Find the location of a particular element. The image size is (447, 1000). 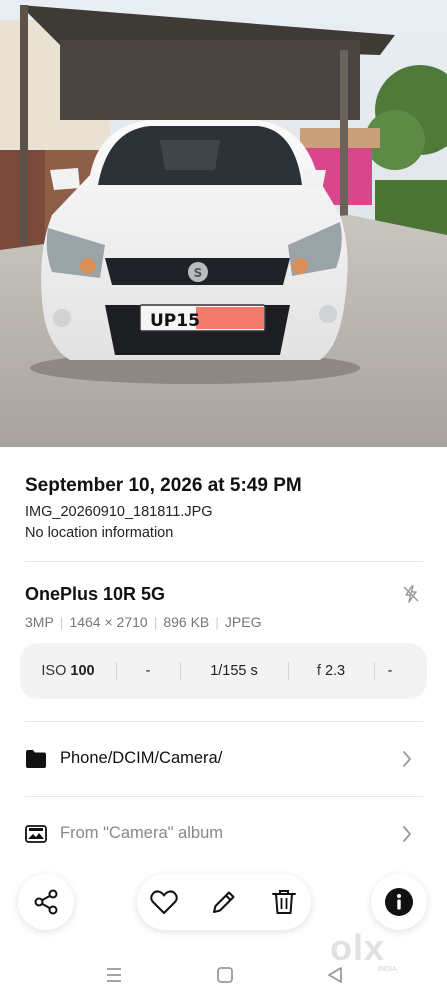

exif-iso-label: ISO is located at coordinates (54, 671).